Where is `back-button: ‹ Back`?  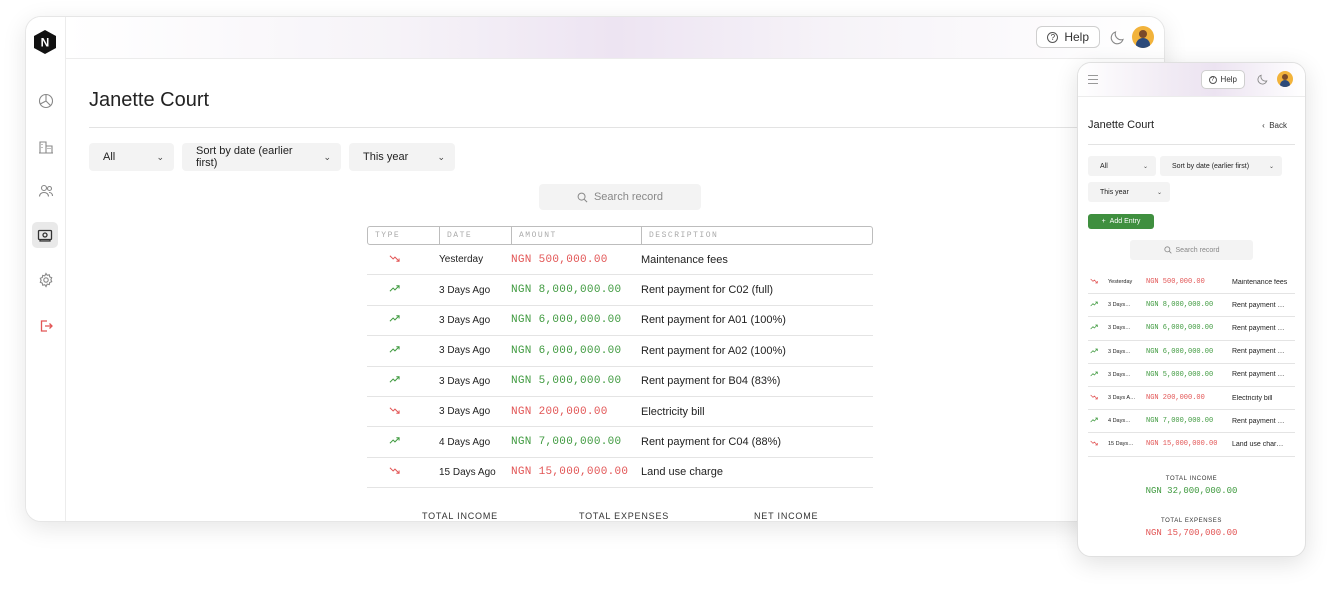
back-button: ‹ Back is located at coordinates (1274, 125).